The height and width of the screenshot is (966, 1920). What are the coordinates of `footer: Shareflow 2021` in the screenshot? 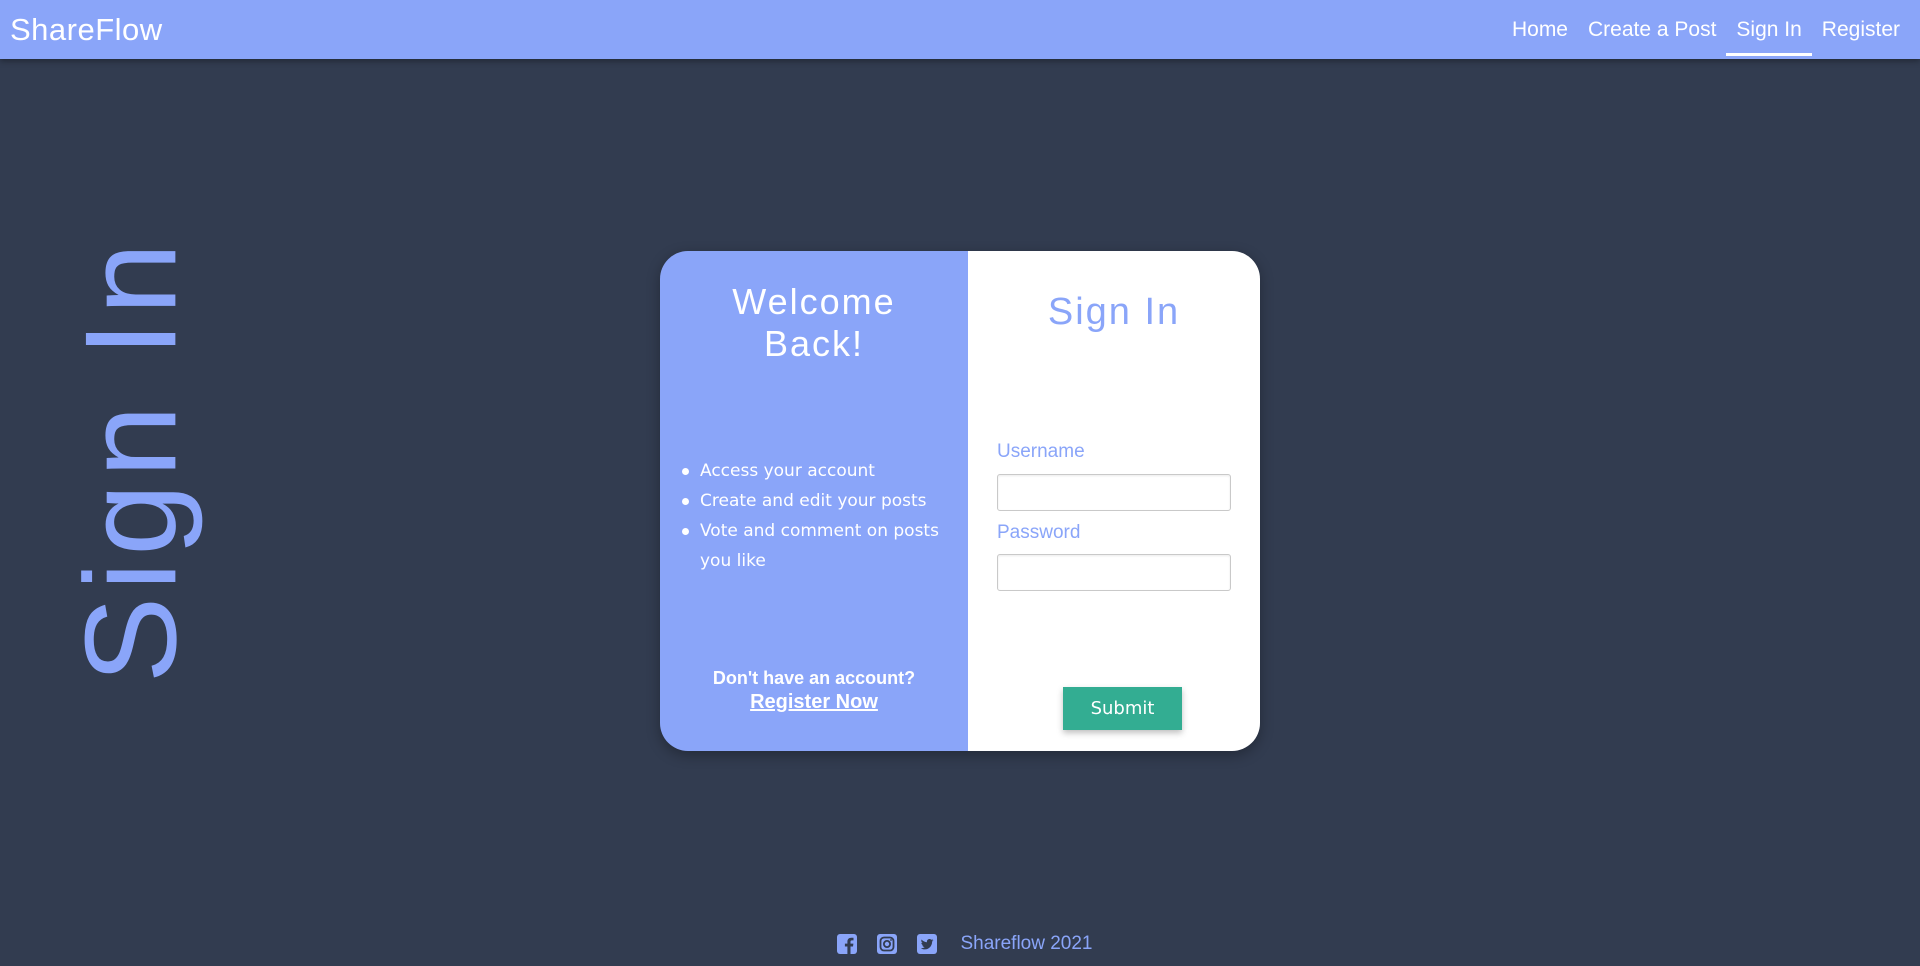 It's located at (960, 944).